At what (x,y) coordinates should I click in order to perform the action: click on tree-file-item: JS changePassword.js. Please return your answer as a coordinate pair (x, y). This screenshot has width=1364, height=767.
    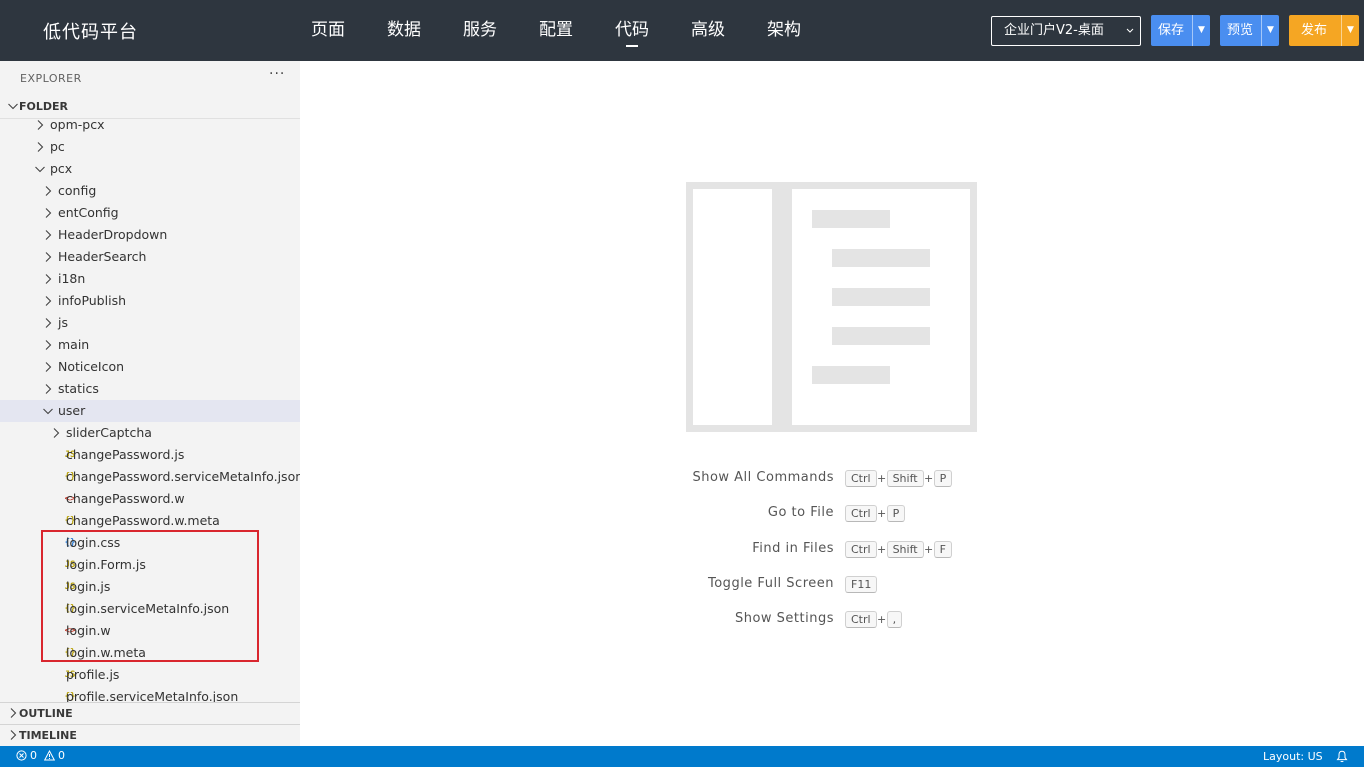
    Looking at the image, I should click on (150, 455).